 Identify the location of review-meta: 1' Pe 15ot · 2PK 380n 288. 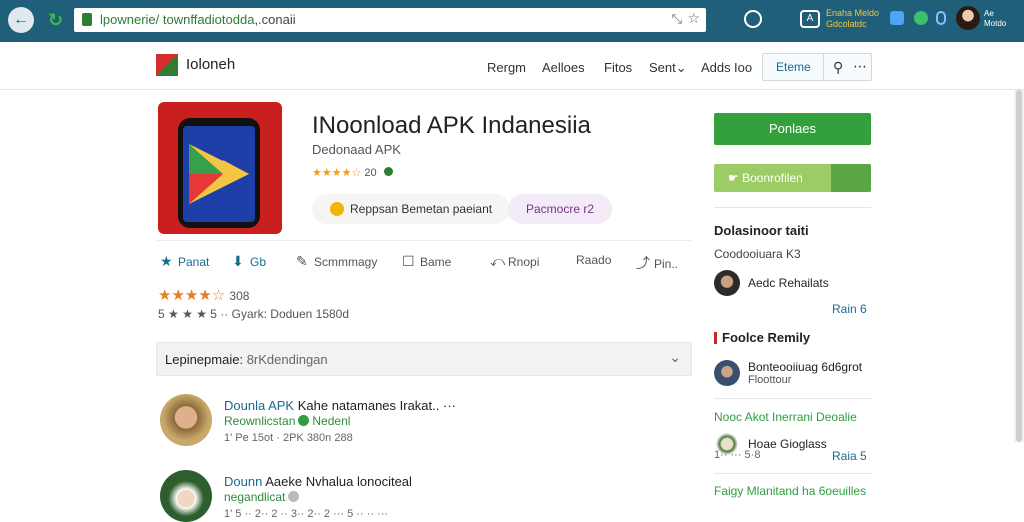
(288, 438).